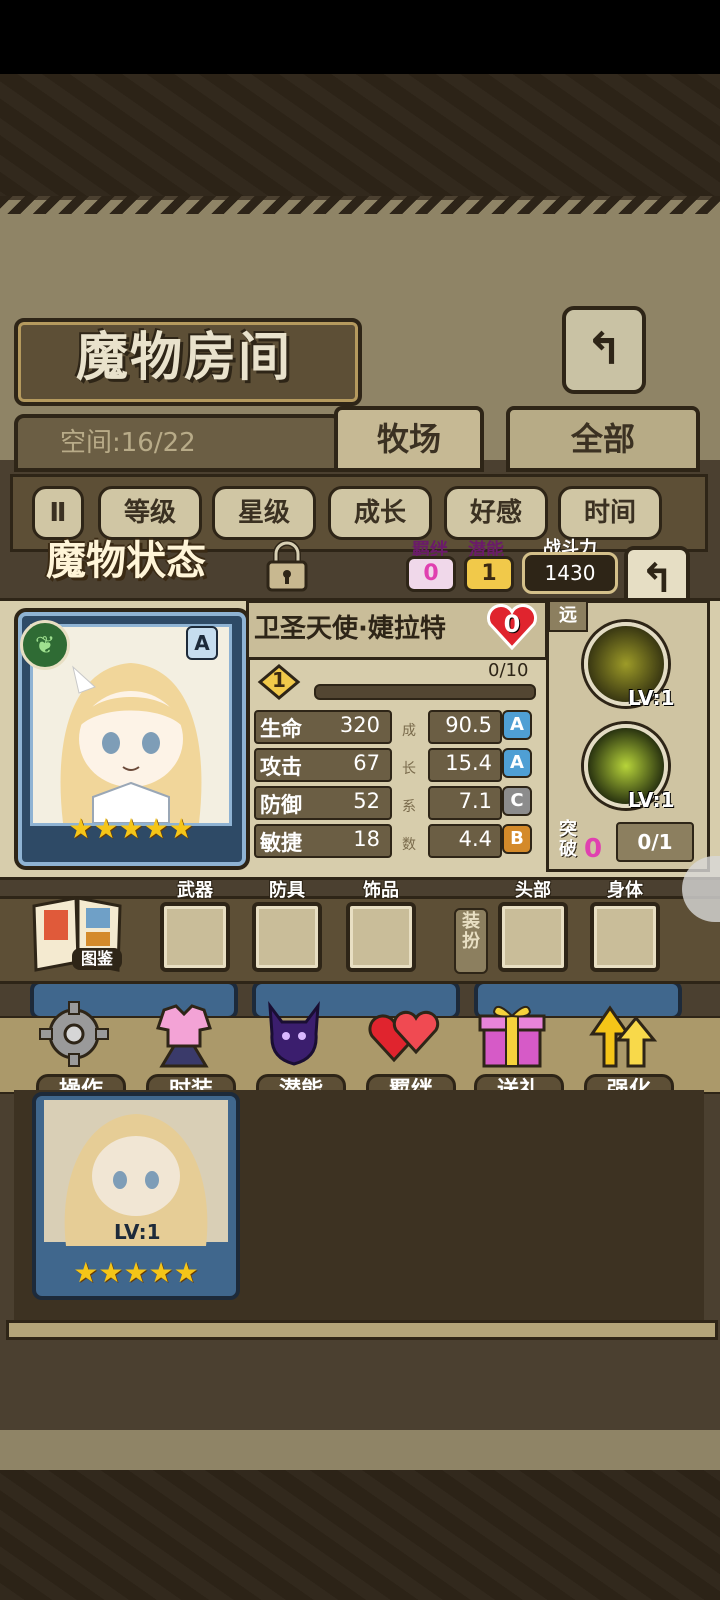  Describe the element at coordinates (625, 937) in the screenshot. I see `body-slot` at that location.